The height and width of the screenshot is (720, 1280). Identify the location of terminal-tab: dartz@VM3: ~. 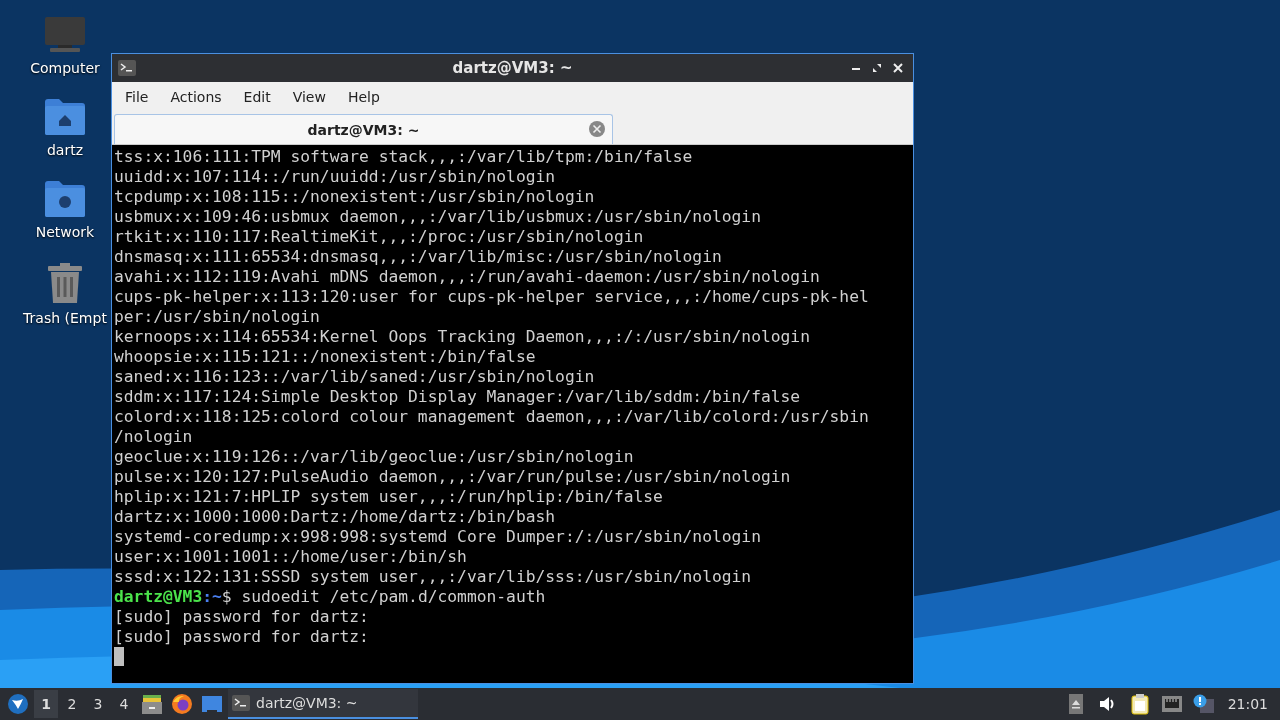
(363, 129).